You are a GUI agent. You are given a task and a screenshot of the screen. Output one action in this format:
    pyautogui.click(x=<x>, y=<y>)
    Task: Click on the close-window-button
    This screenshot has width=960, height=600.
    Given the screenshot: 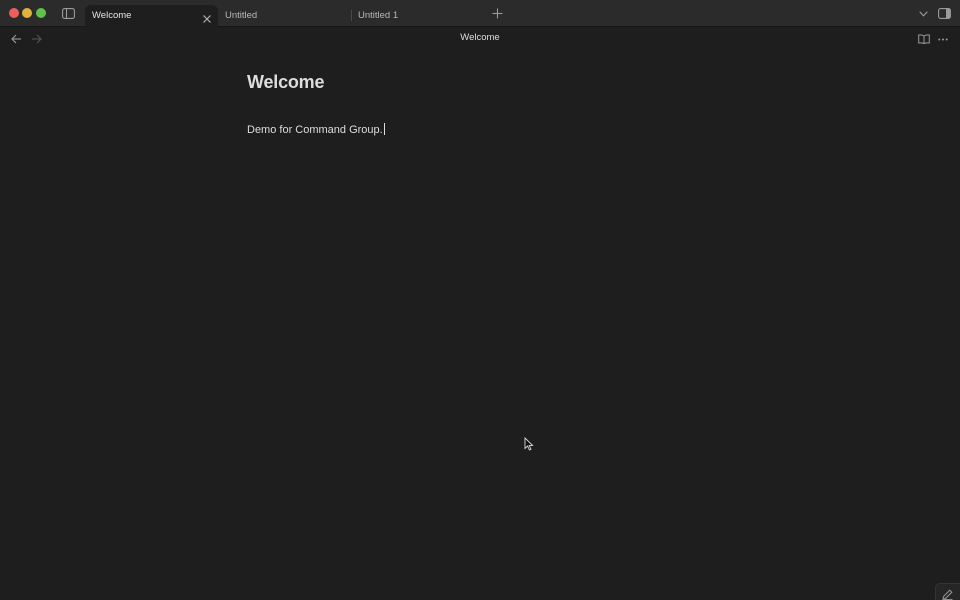 What is the action you would take?
    pyautogui.click(x=14, y=13)
    